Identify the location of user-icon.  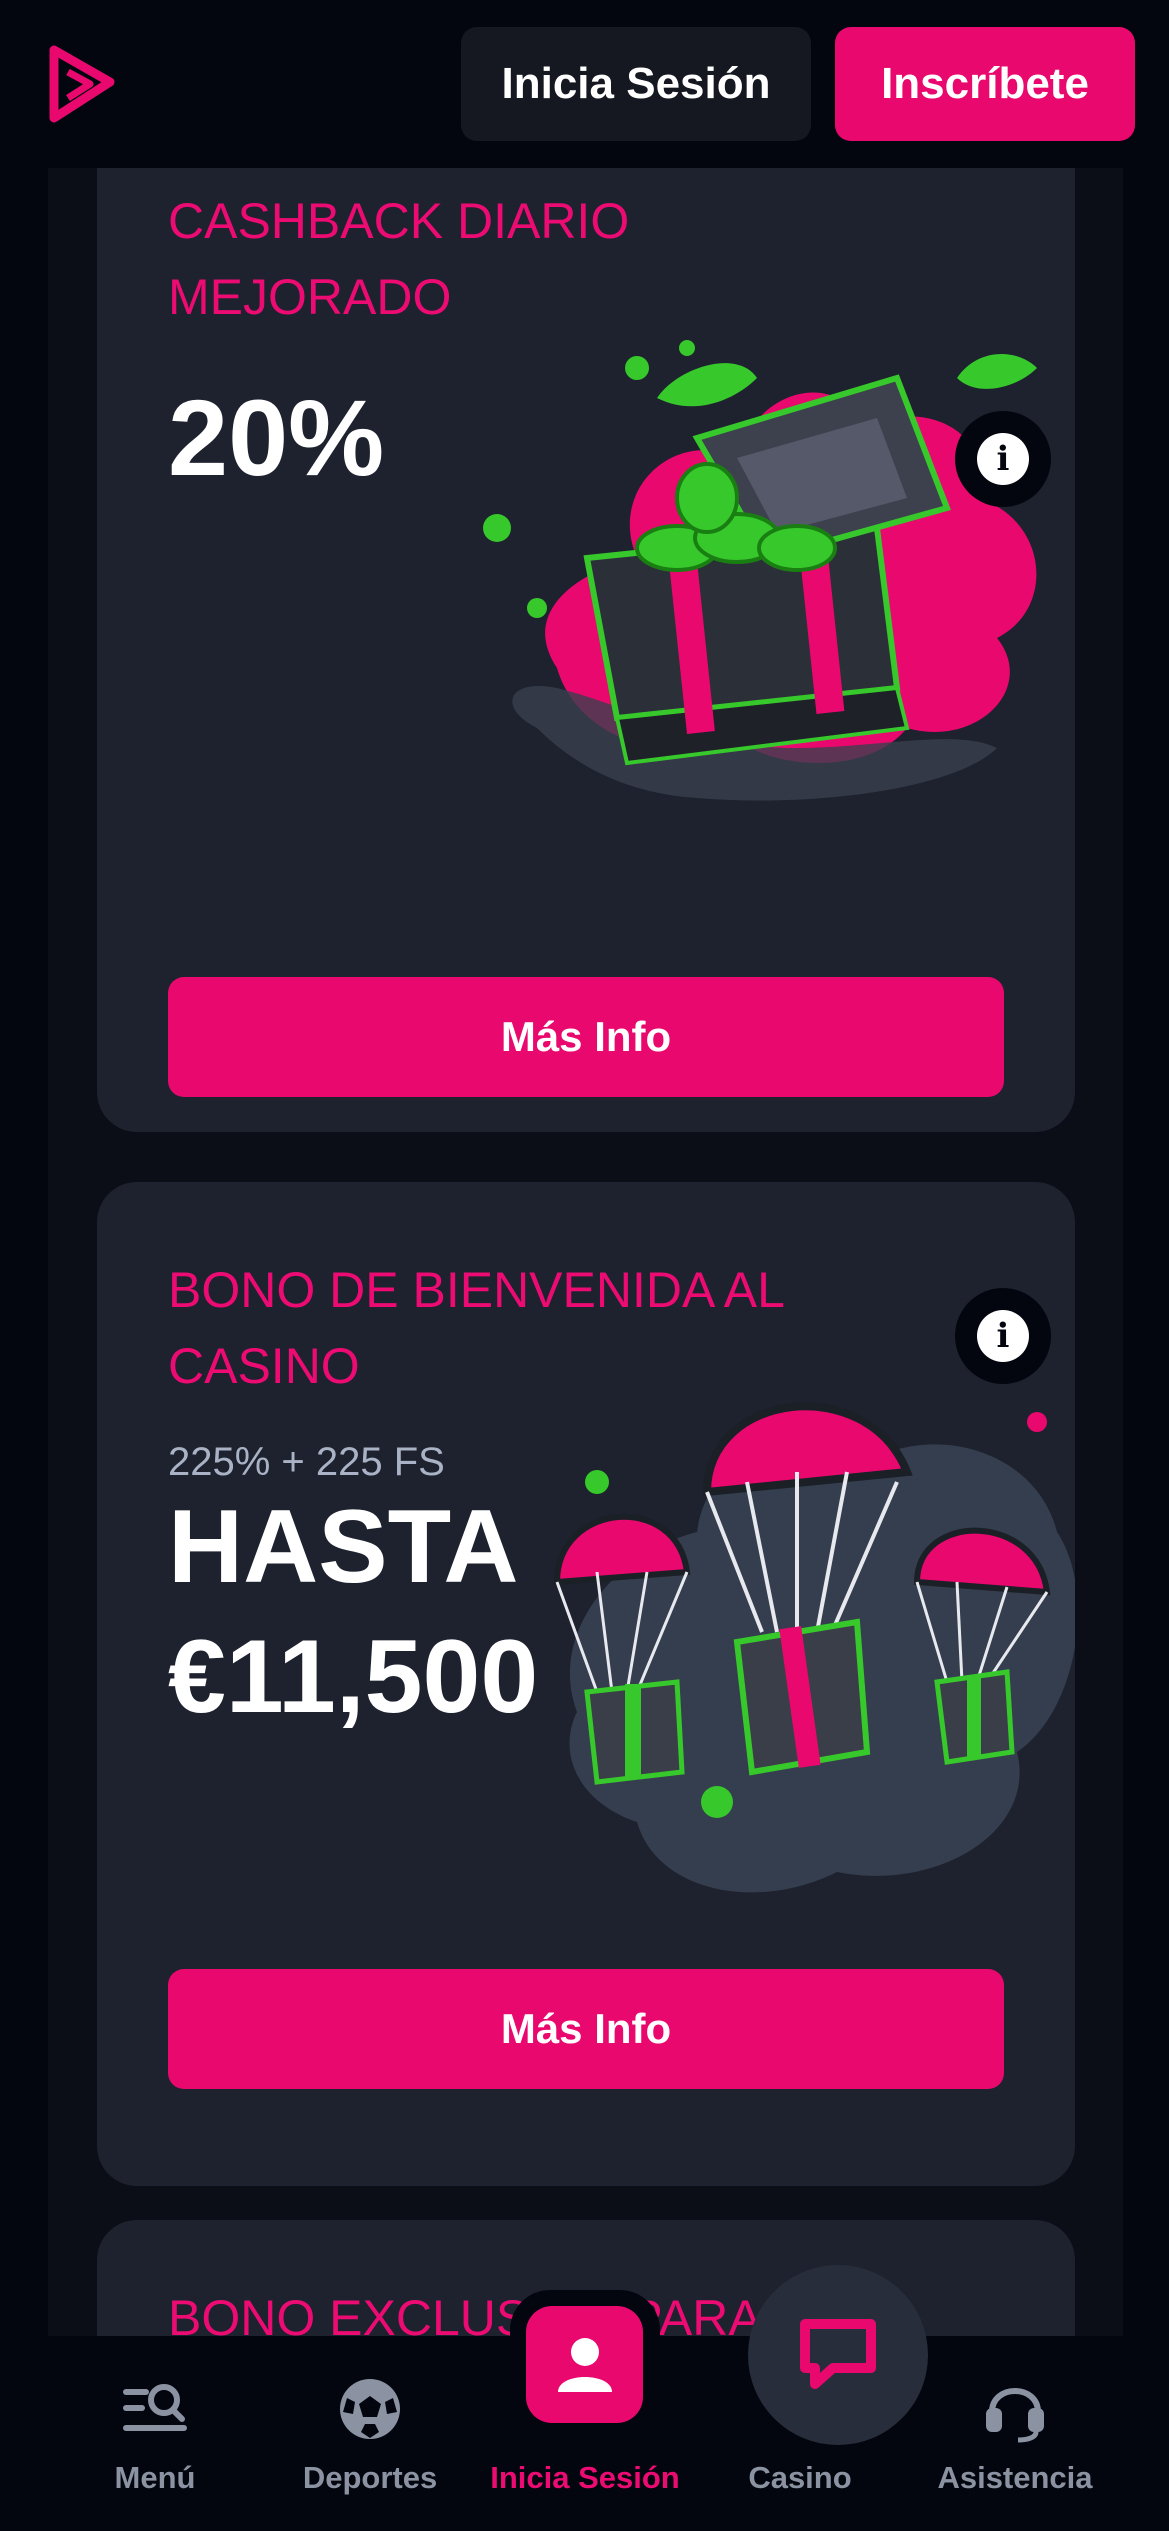
(584, 2364).